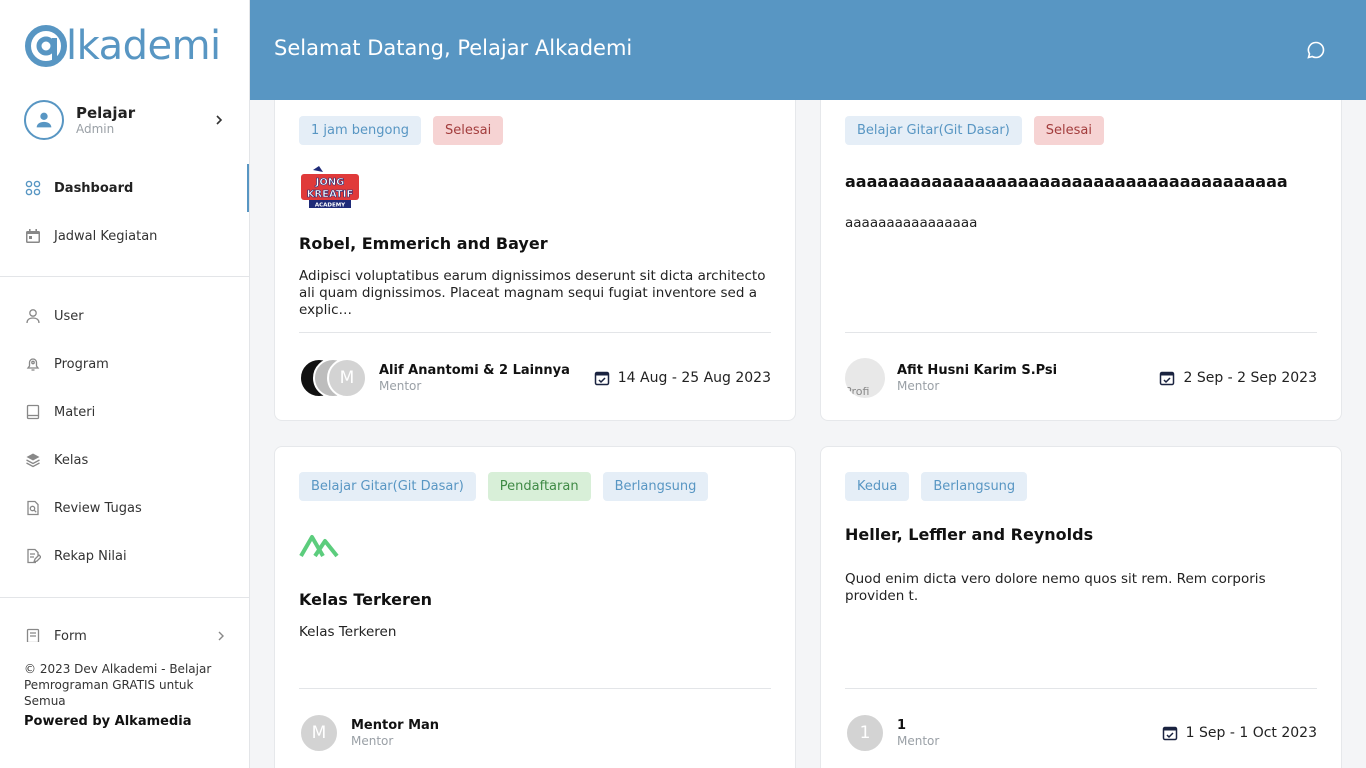  Describe the element at coordinates (33, 460) in the screenshot. I see `layers-icon` at that location.